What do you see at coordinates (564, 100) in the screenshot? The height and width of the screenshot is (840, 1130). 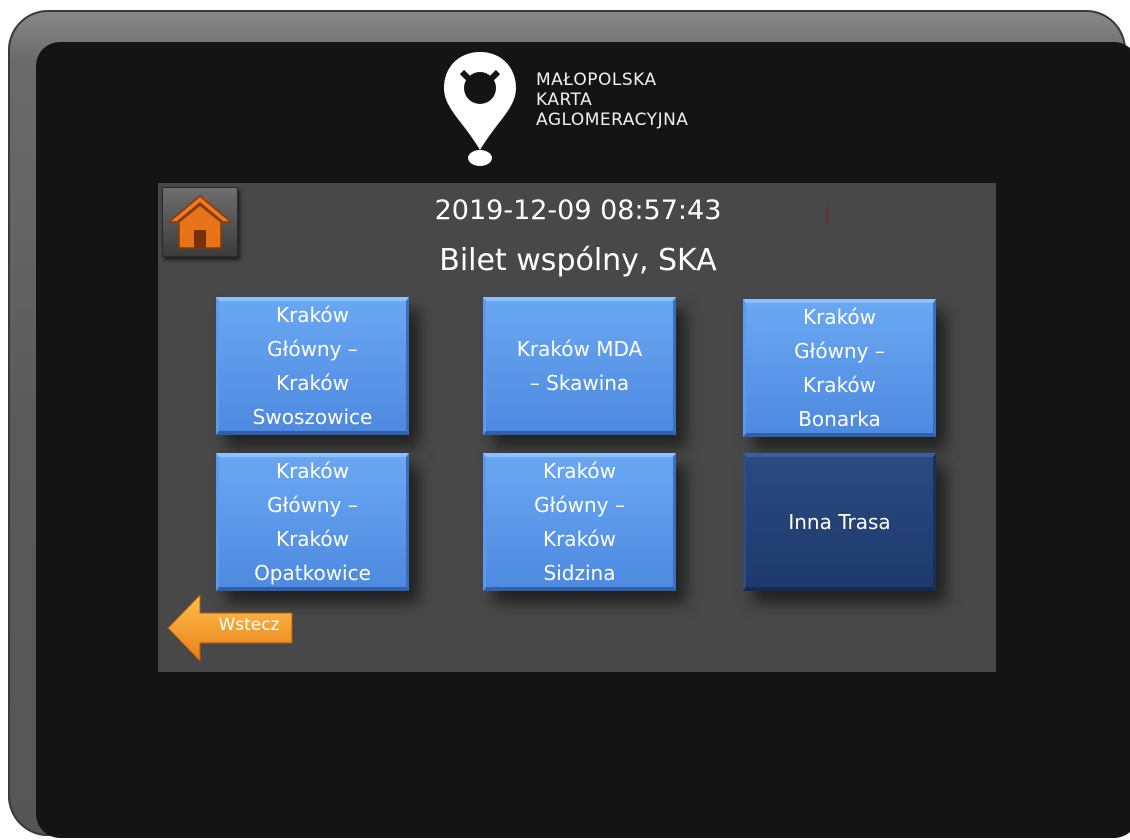 I see `logo-line-2: KARTA` at bounding box center [564, 100].